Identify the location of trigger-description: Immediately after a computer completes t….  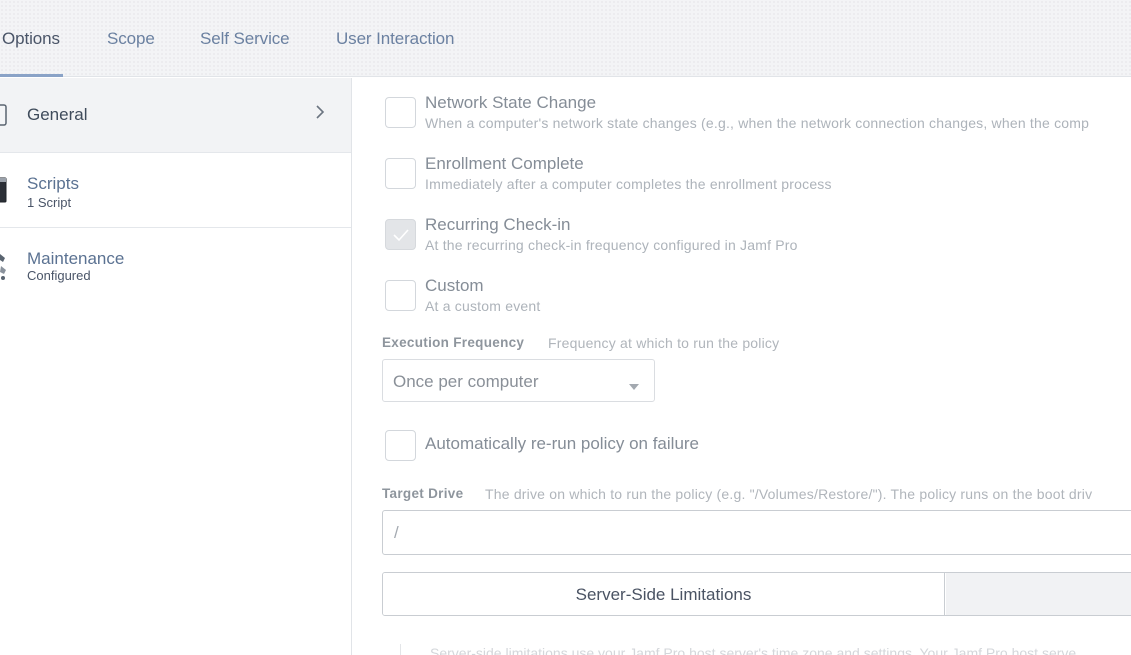
(628, 184).